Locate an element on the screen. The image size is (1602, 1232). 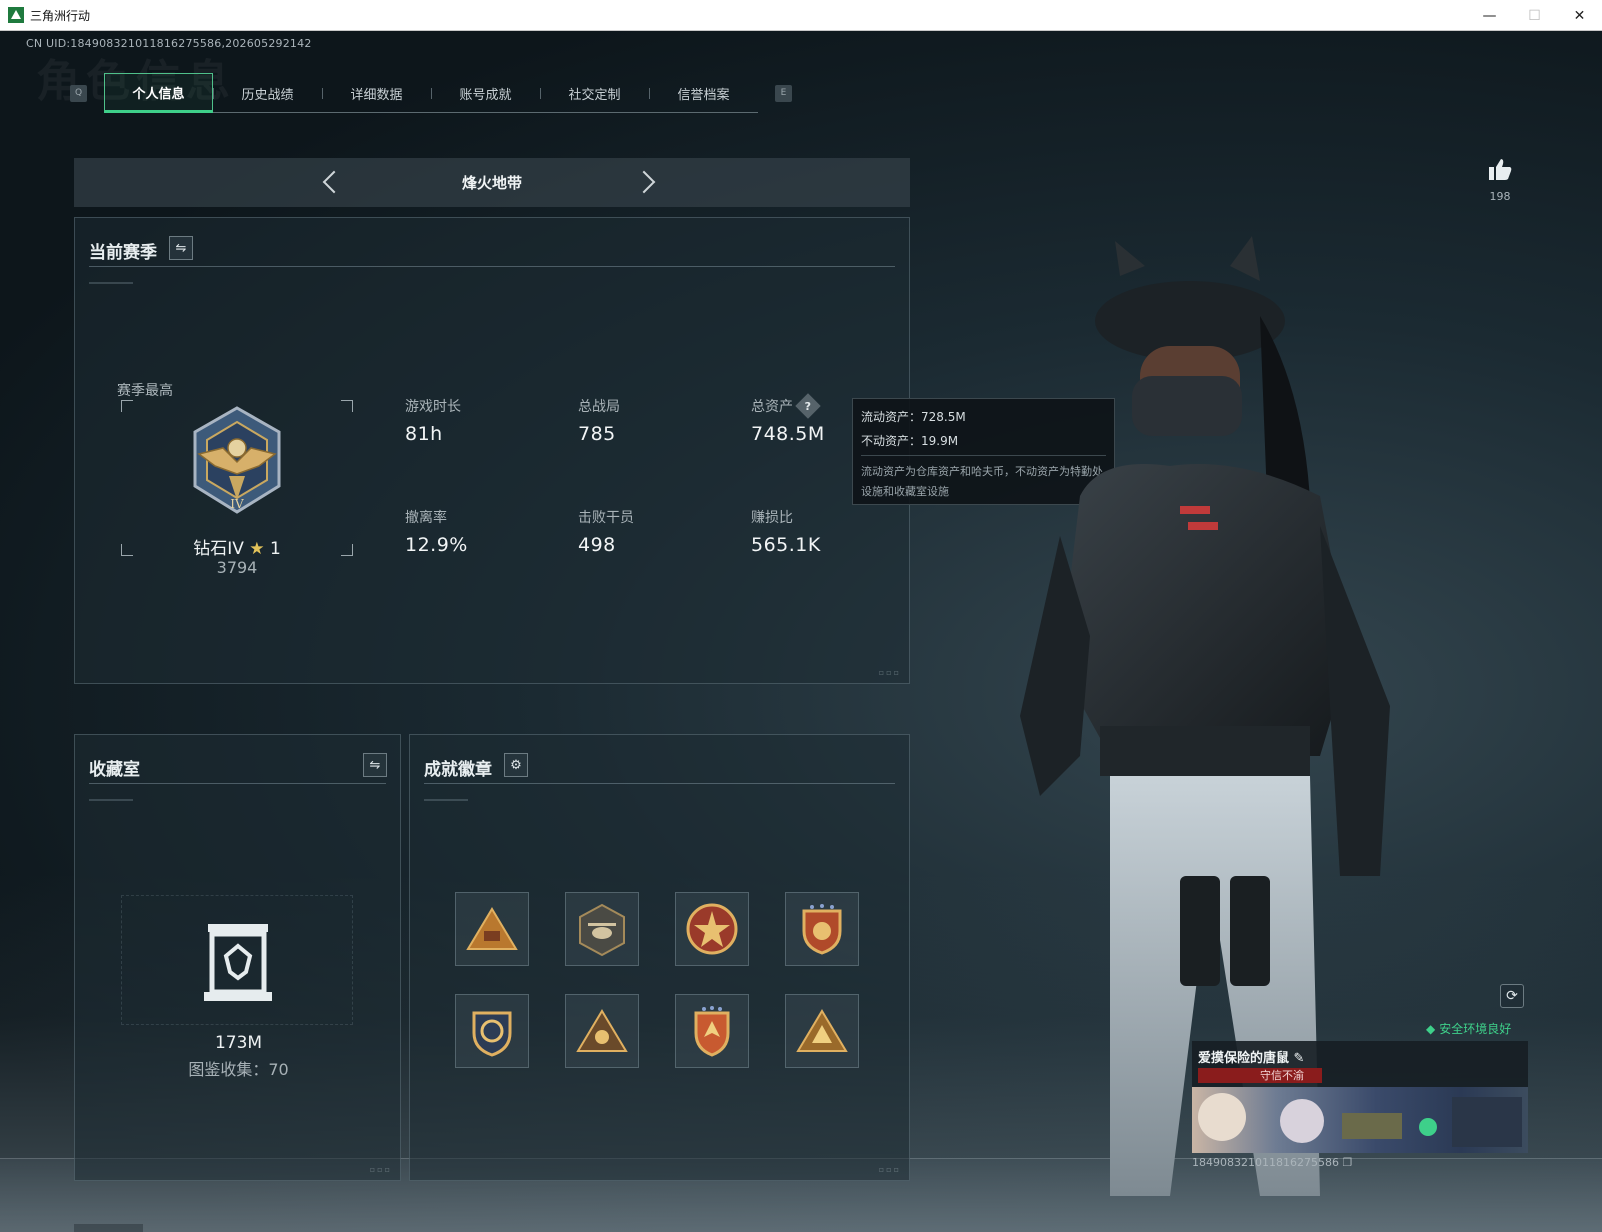
rank-star-count: 1 is located at coordinates (275, 549).